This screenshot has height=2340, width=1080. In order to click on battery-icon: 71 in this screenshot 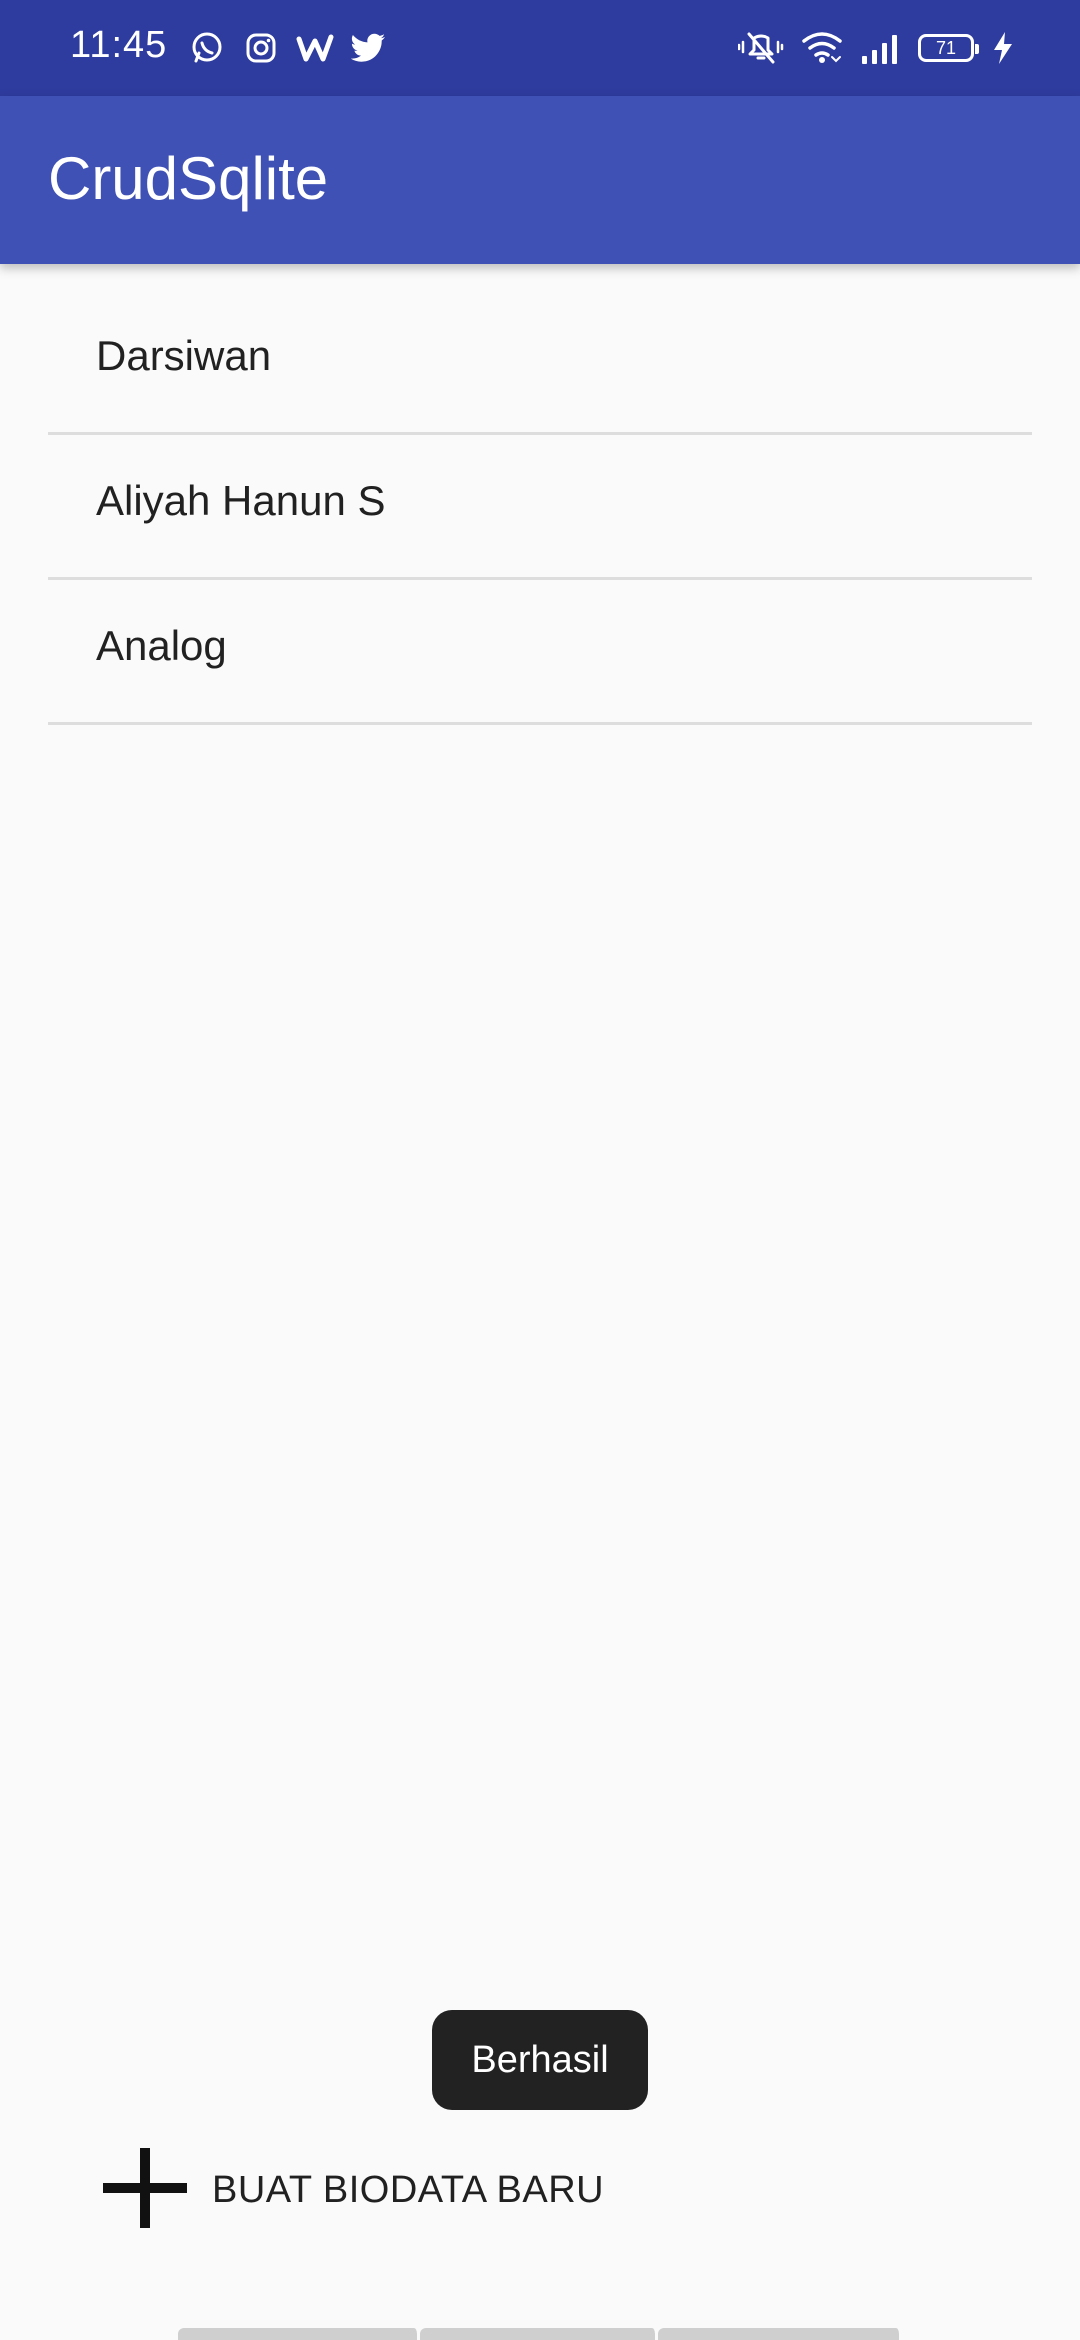, I will do `click(948, 48)`.